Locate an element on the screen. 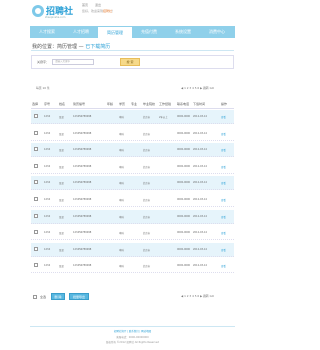 Image resolution: width=320 pixels, height=350 pixels. logo: 招聘社 zhaopinshe.com is located at coordinates (54, 13).